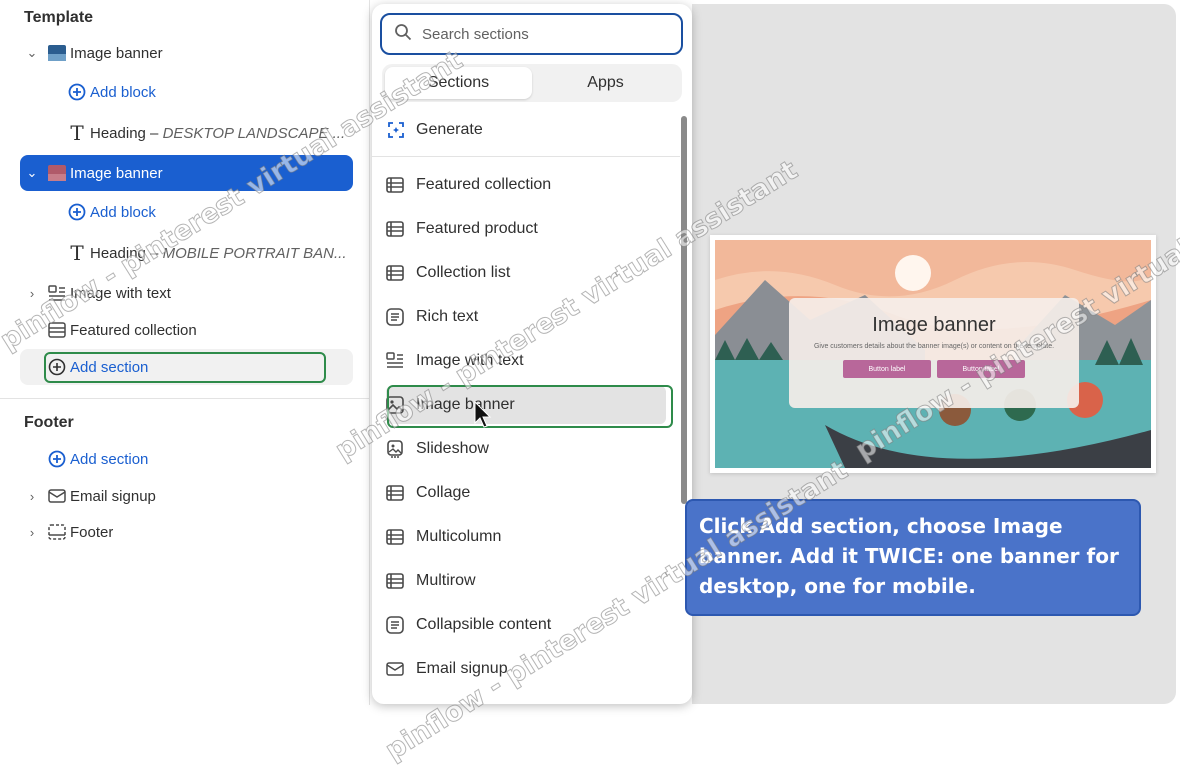 The image size is (1180, 766). What do you see at coordinates (934, 325) in the screenshot?
I see `banner-title: Image banner` at bounding box center [934, 325].